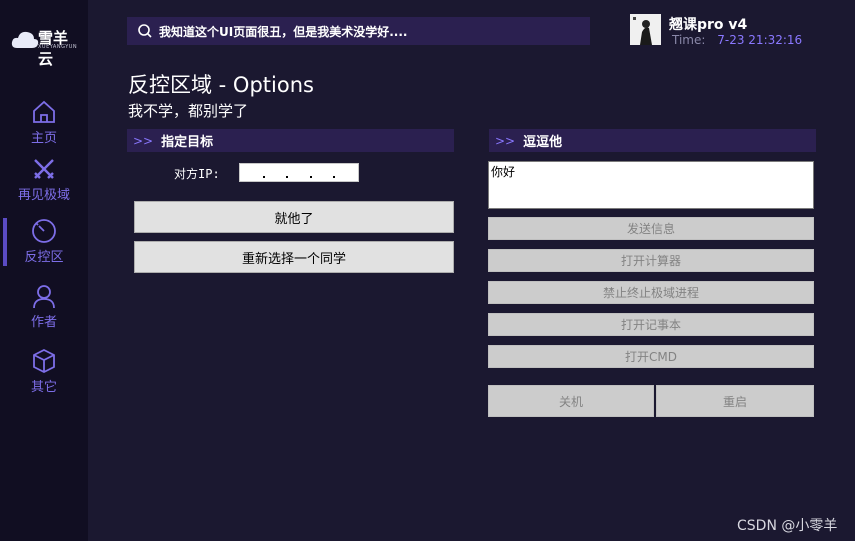  Describe the element at coordinates (197, 174) in the screenshot. I see `ip-label: 对方IP:` at that location.